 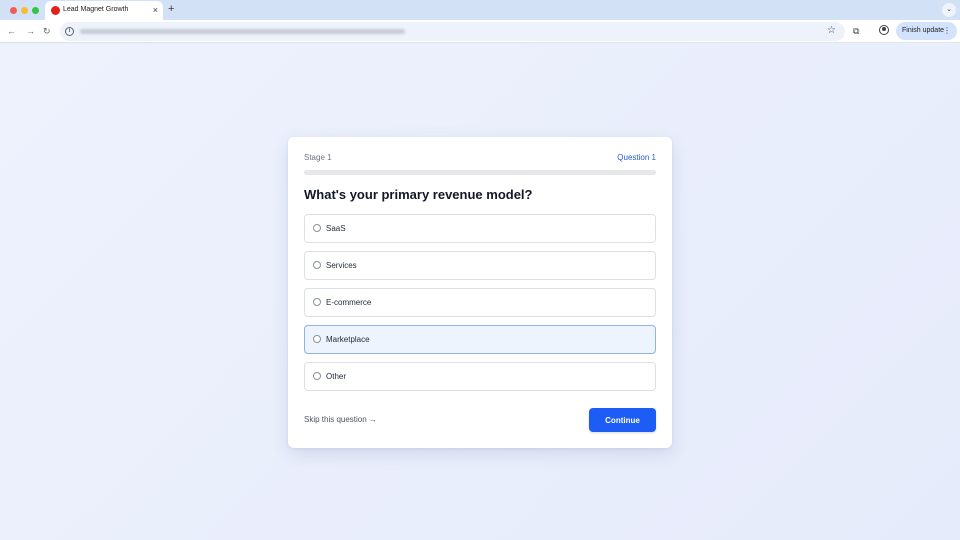 I want to click on new-tab-icon: +, so click(x=171, y=9).